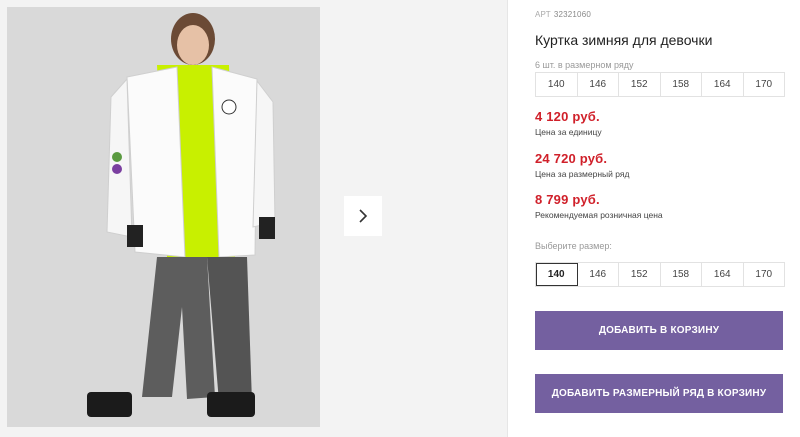 Image resolution: width=800 pixels, height=437 pixels. I want to click on sku: АРТ 32321060, so click(563, 14).